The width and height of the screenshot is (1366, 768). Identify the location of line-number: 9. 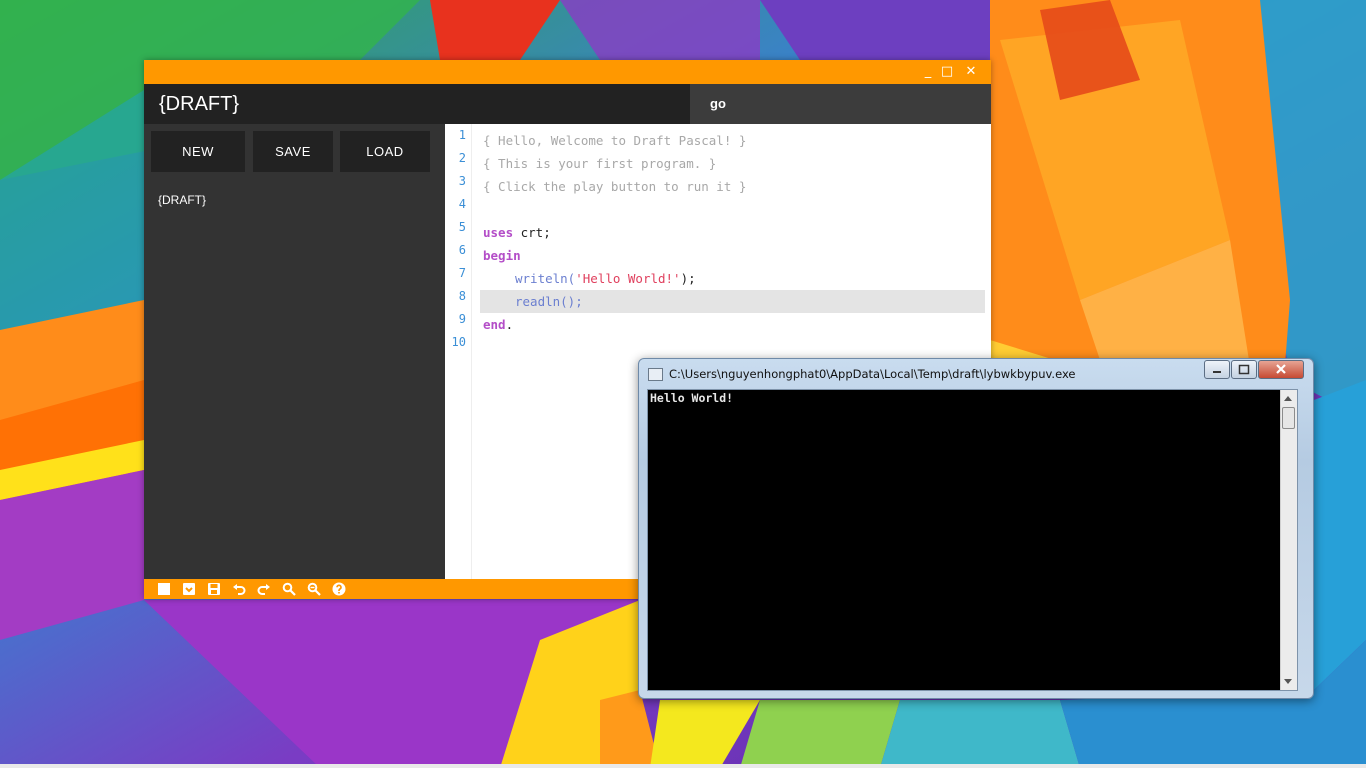
(462, 319).